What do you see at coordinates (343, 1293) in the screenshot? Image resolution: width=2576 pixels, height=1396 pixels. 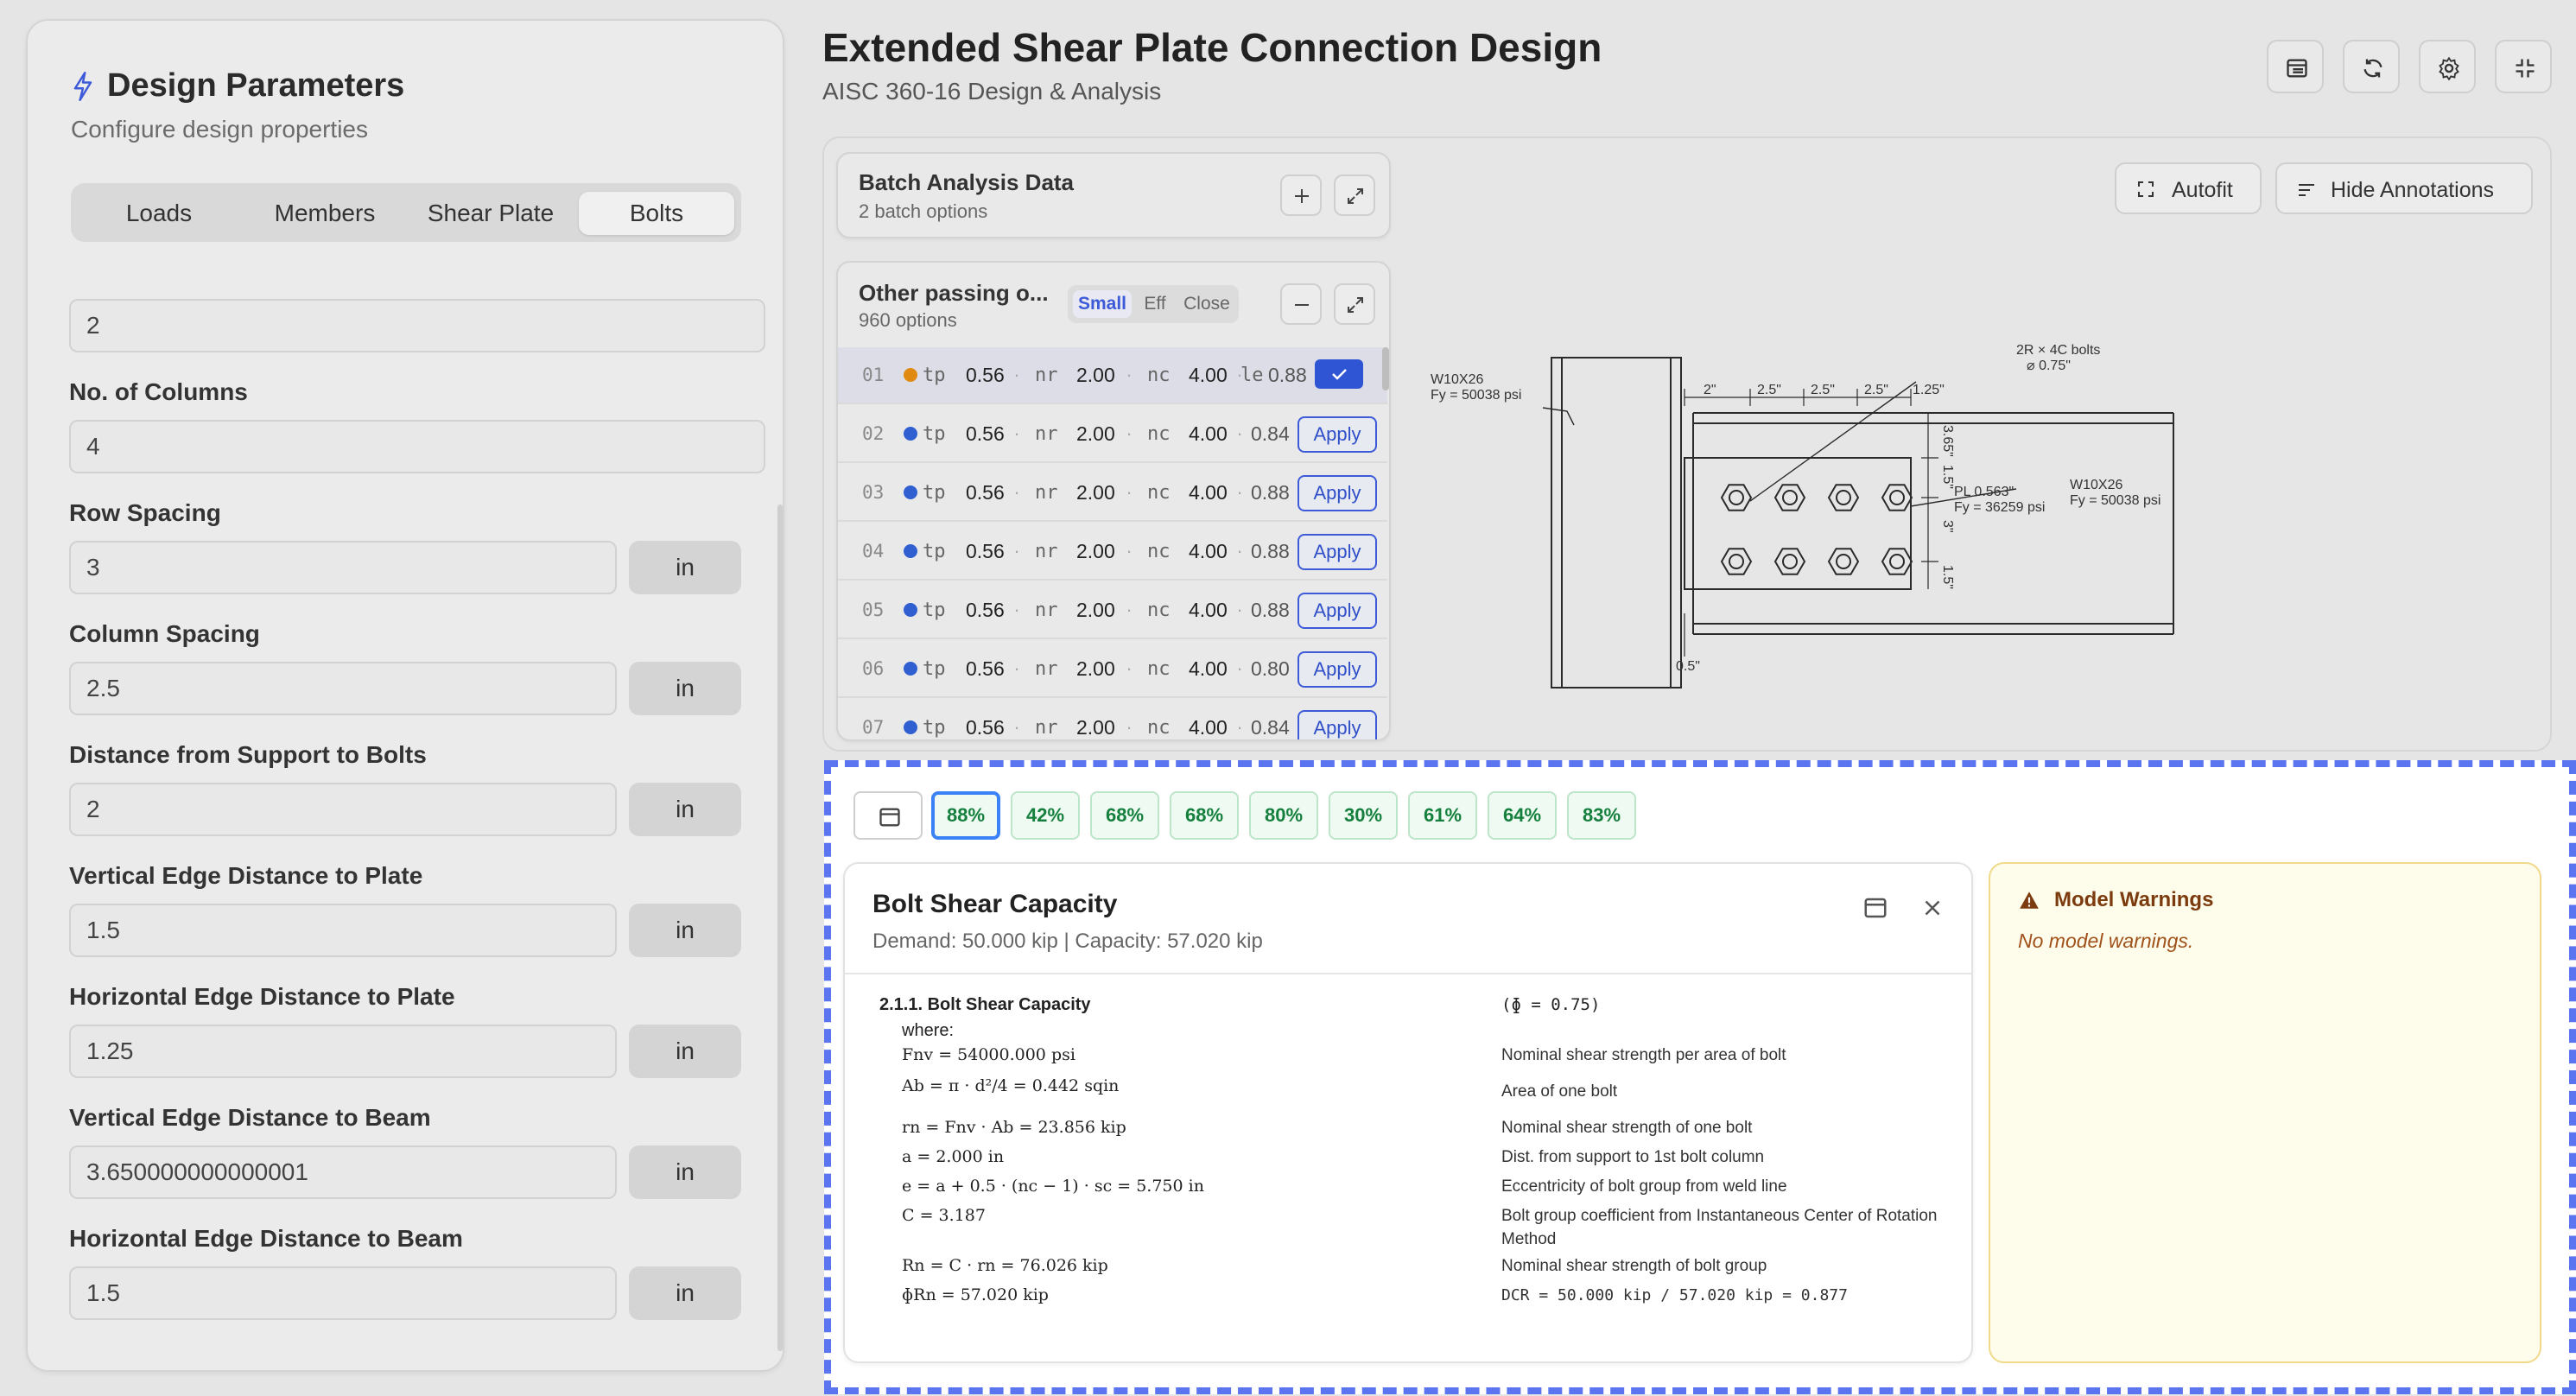 I see `horizontal-edge-beam-input: 1.5` at bounding box center [343, 1293].